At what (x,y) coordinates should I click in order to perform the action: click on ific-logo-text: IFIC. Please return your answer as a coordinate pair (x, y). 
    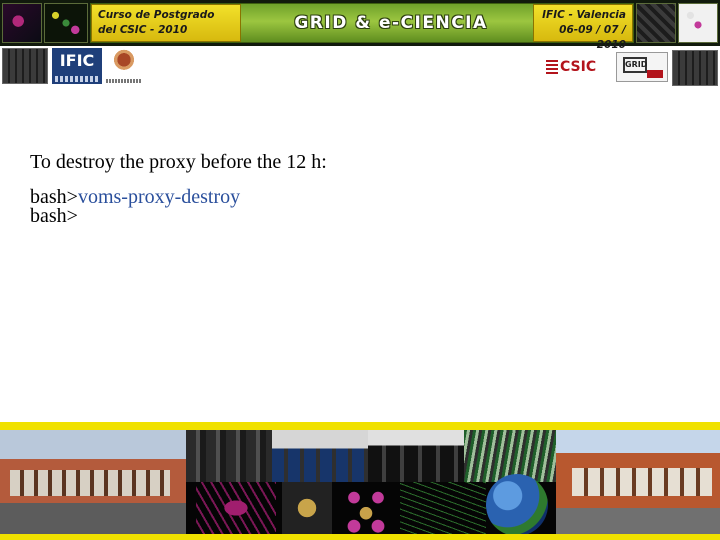
    Looking at the image, I should click on (77, 60).